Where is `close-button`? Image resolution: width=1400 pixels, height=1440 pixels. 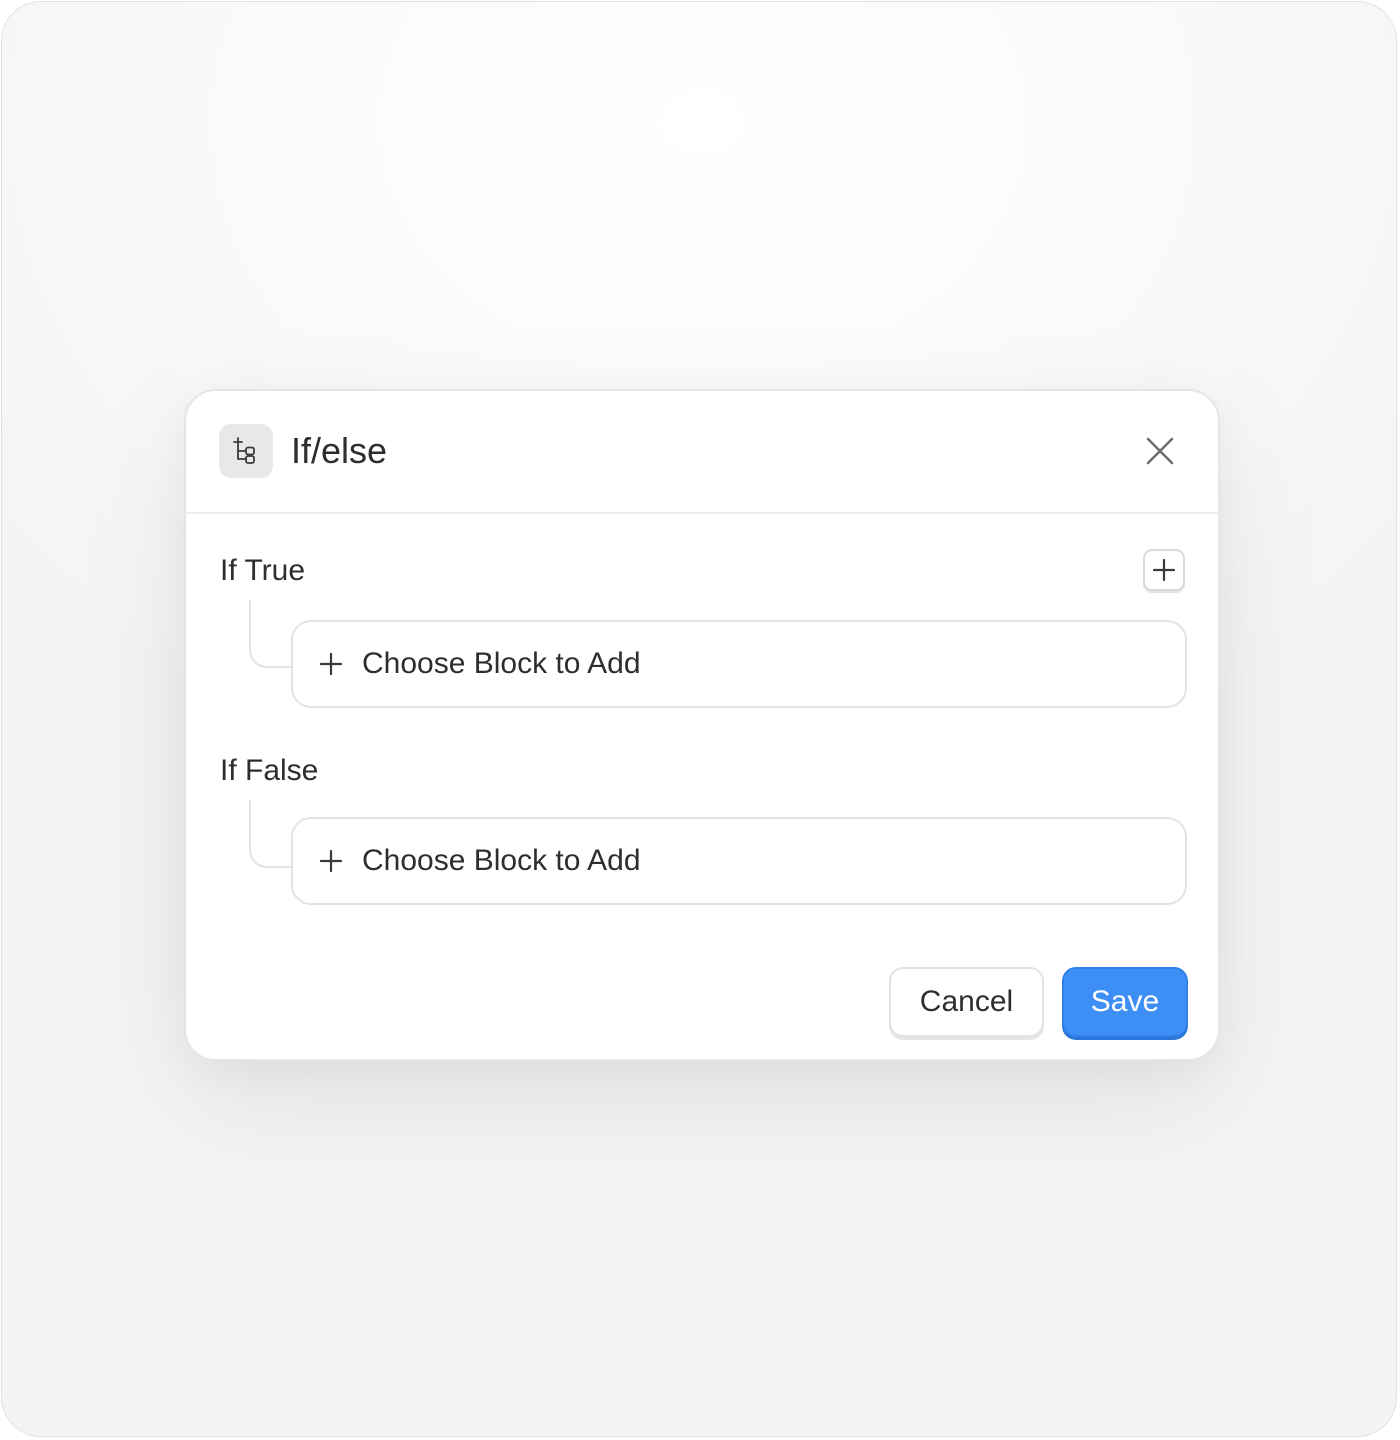
close-button is located at coordinates (1160, 451).